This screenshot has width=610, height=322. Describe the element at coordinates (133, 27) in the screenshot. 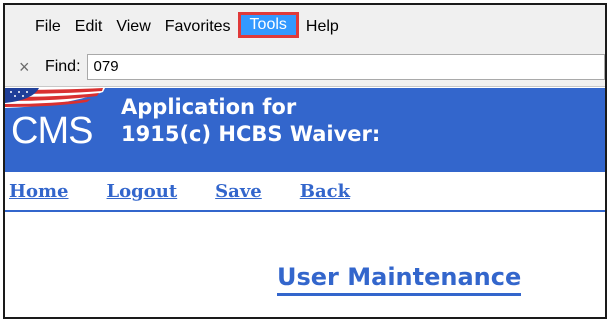

I see `menu-view: View` at that location.